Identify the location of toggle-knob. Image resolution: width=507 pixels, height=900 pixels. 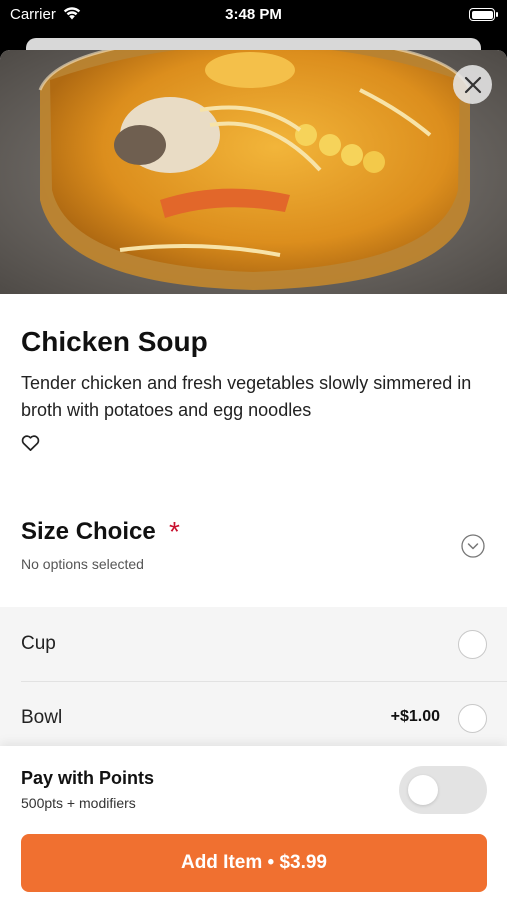
(423, 790).